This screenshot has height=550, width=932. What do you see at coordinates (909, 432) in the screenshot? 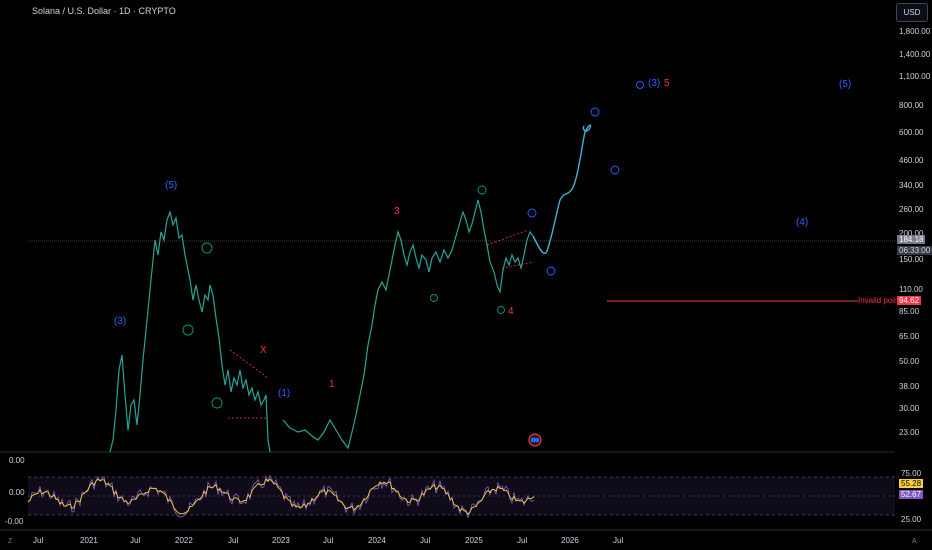
I see `price-label: 23.00` at bounding box center [909, 432].